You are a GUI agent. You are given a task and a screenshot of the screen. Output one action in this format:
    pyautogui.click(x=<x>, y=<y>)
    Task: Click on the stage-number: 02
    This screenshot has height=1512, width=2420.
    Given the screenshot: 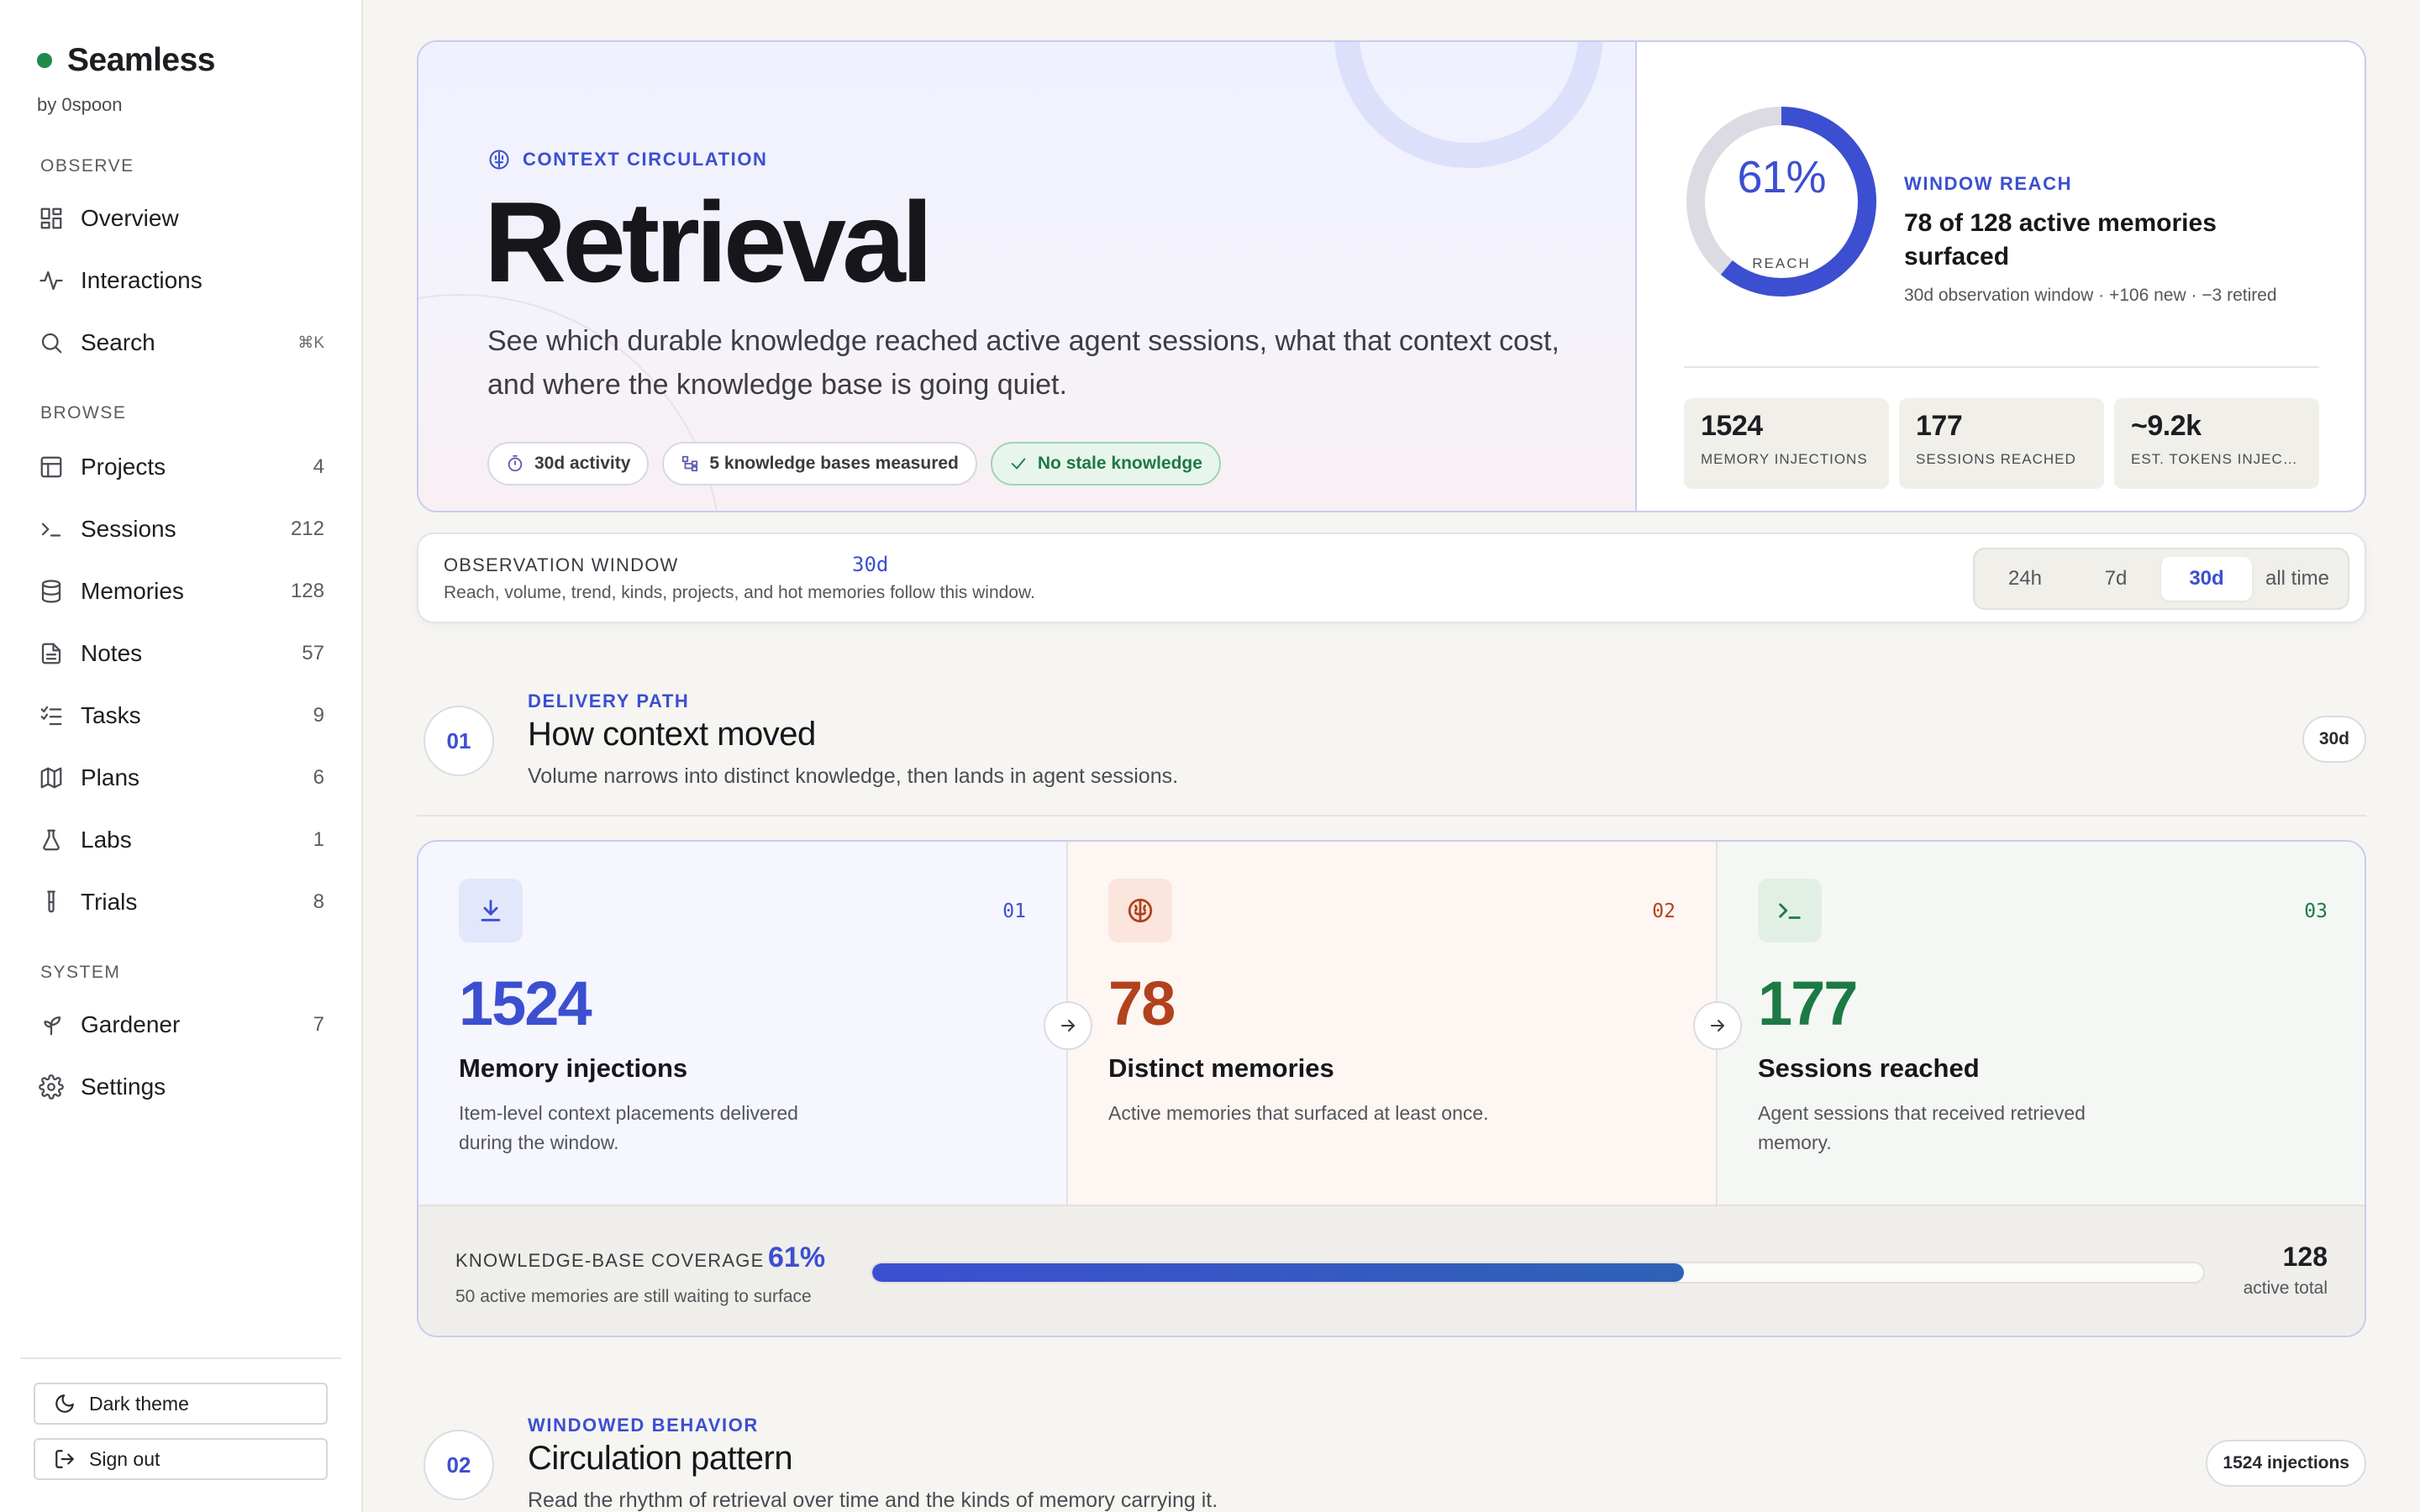 What is the action you would take?
    pyautogui.click(x=1664, y=911)
    